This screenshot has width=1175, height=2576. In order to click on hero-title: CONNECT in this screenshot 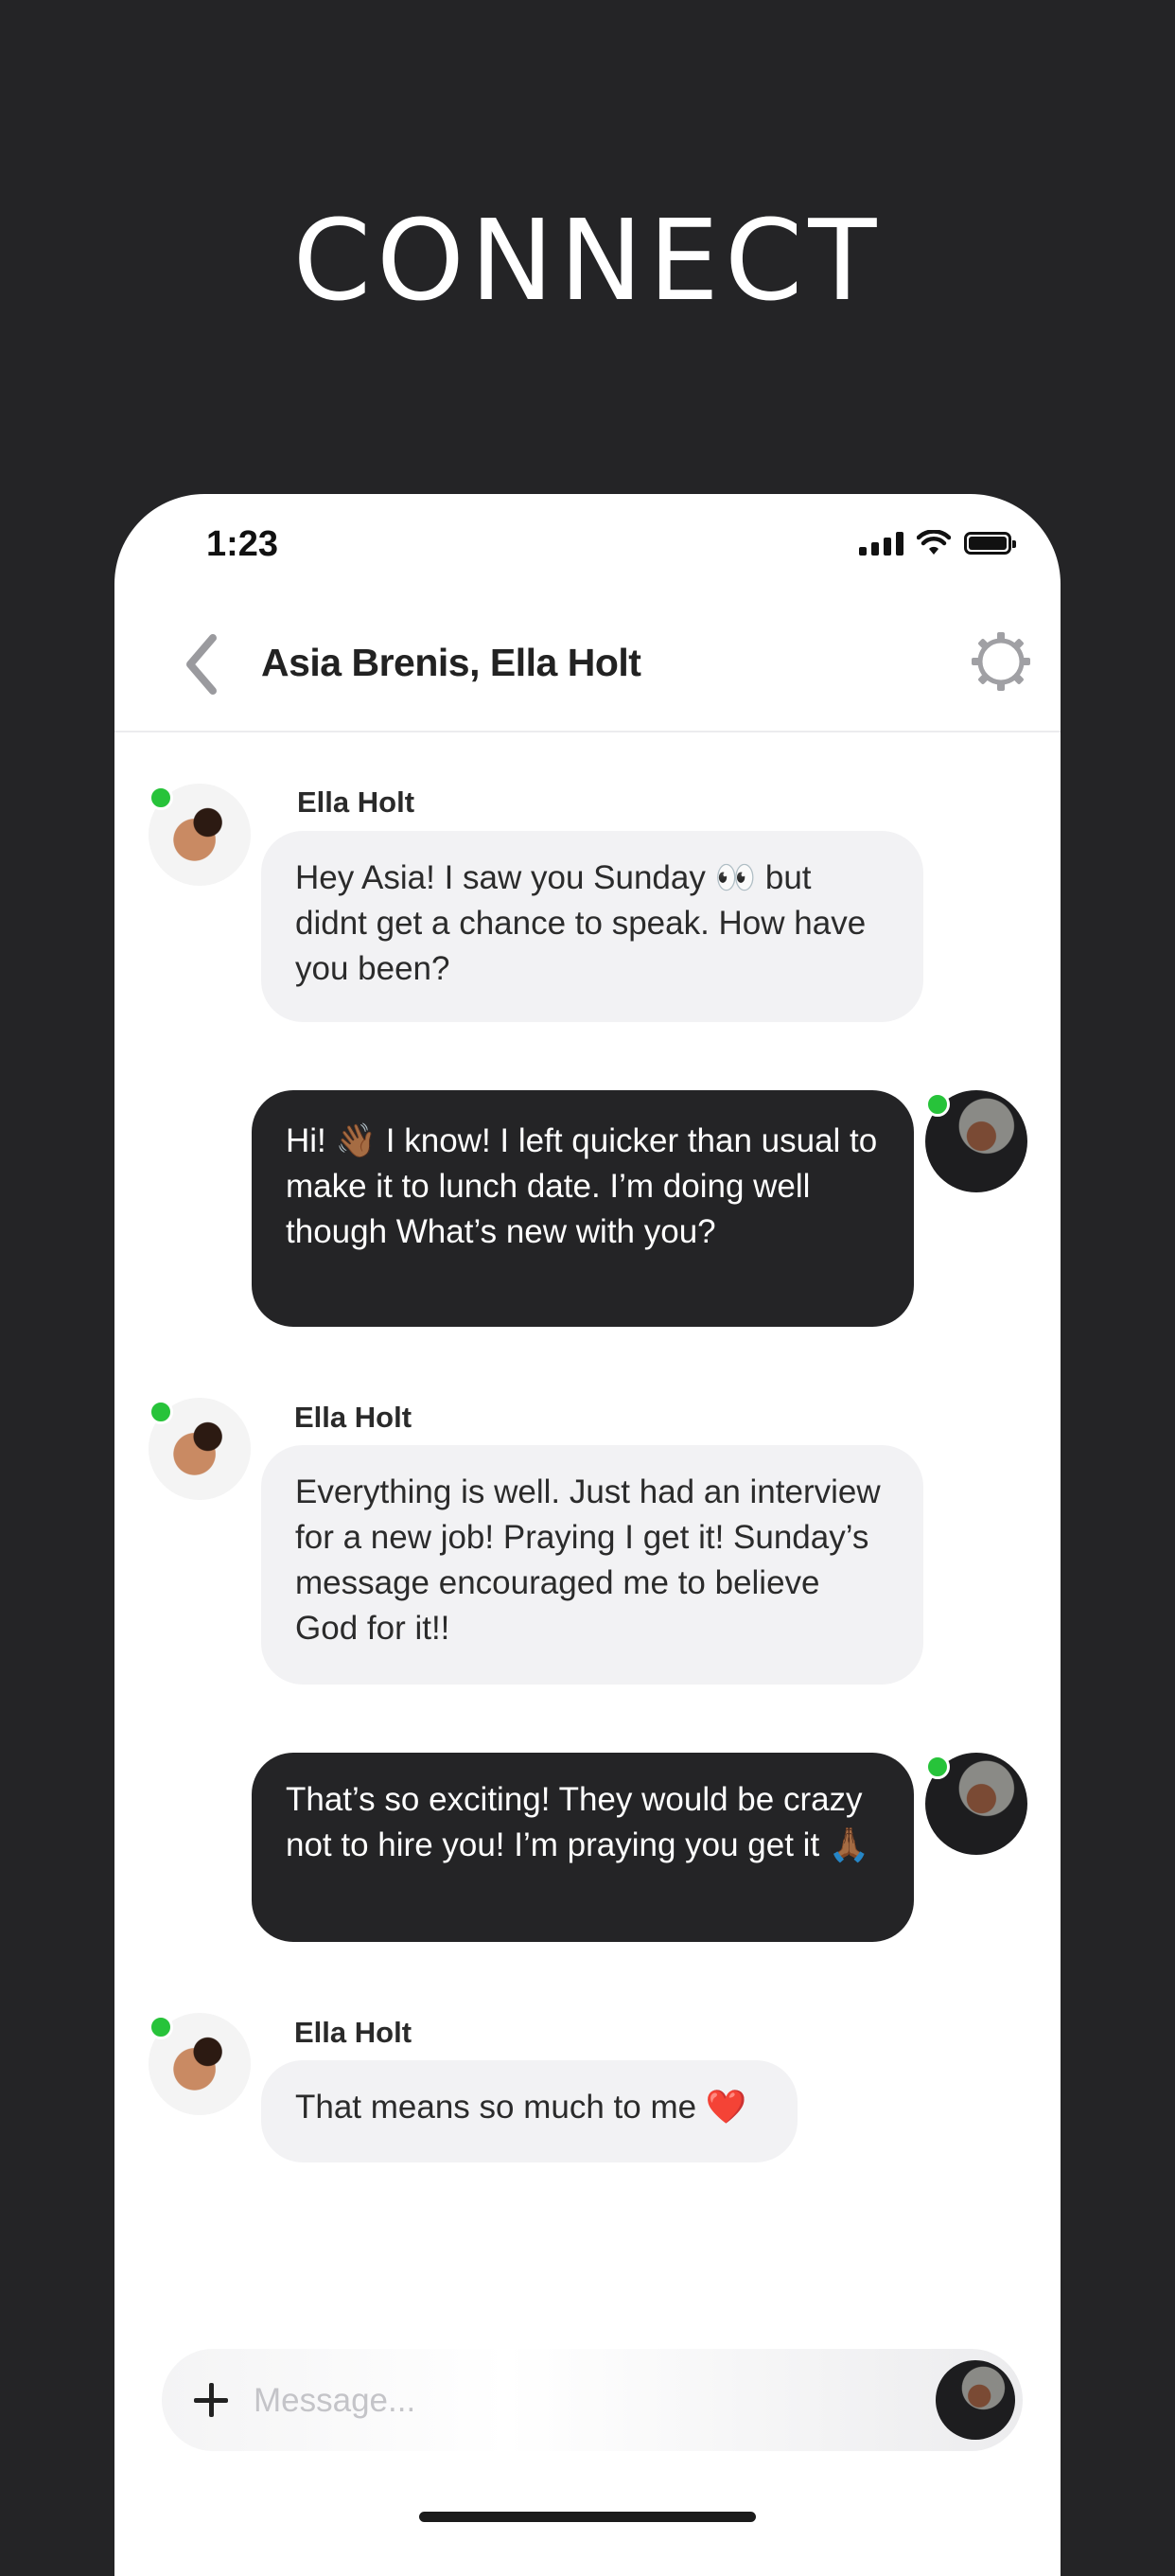, I will do `click(587, 260)`.